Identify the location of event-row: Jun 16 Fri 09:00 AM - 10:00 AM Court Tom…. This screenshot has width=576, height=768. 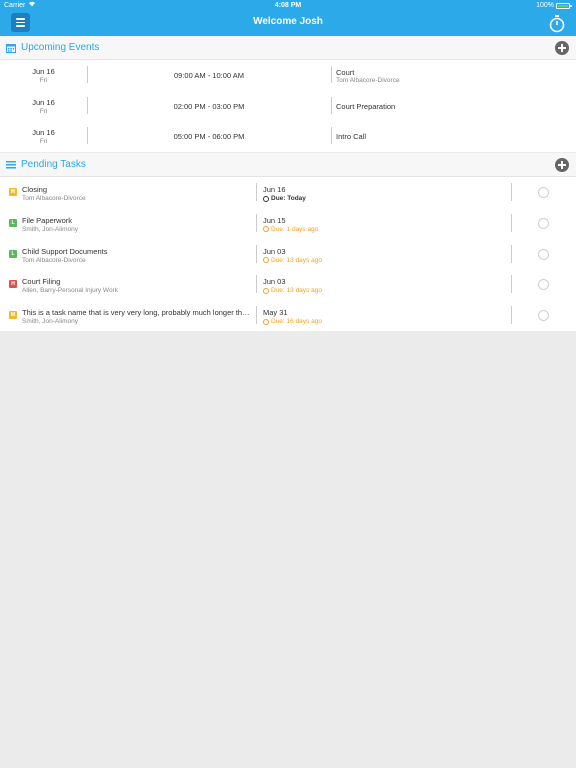
(288, 75).